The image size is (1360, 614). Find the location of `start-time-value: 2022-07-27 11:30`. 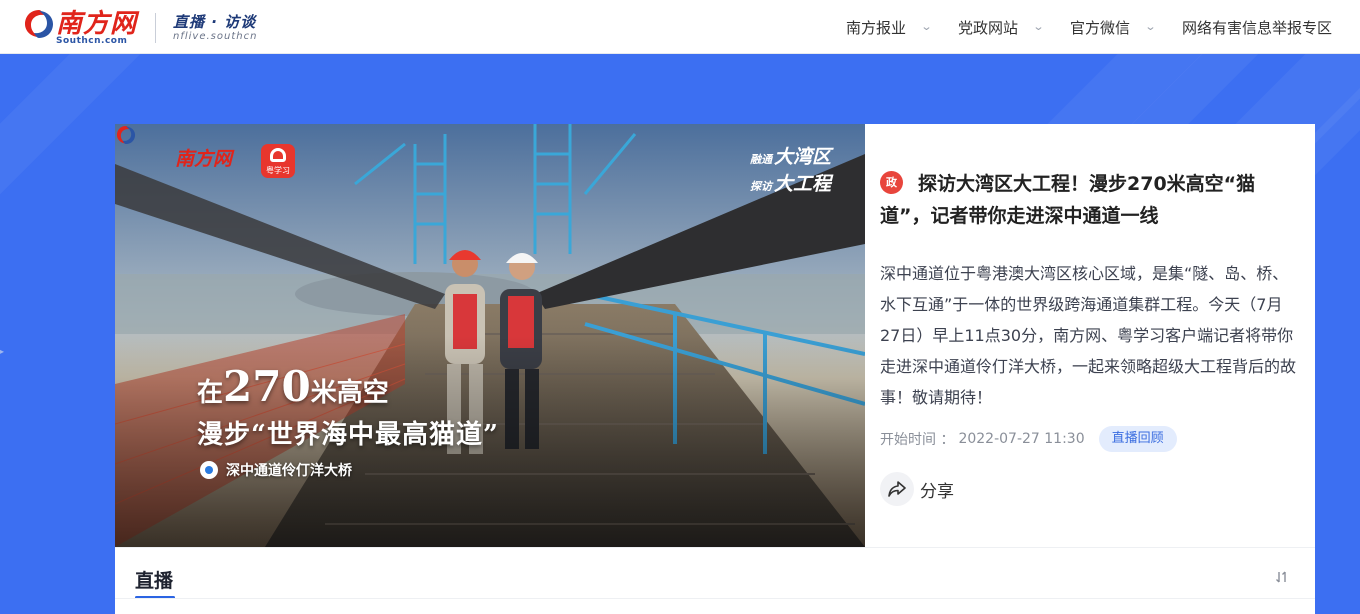

start-time-value: 2022-07-27 11:30 is located at coordinates (1021, 439).